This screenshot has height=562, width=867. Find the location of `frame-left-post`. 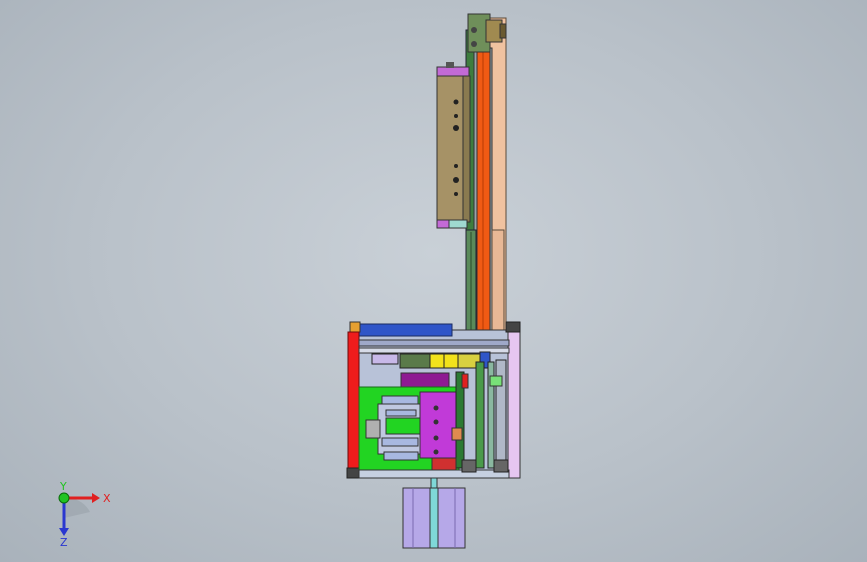

frame-left-post is located at coordinates (353, 402).